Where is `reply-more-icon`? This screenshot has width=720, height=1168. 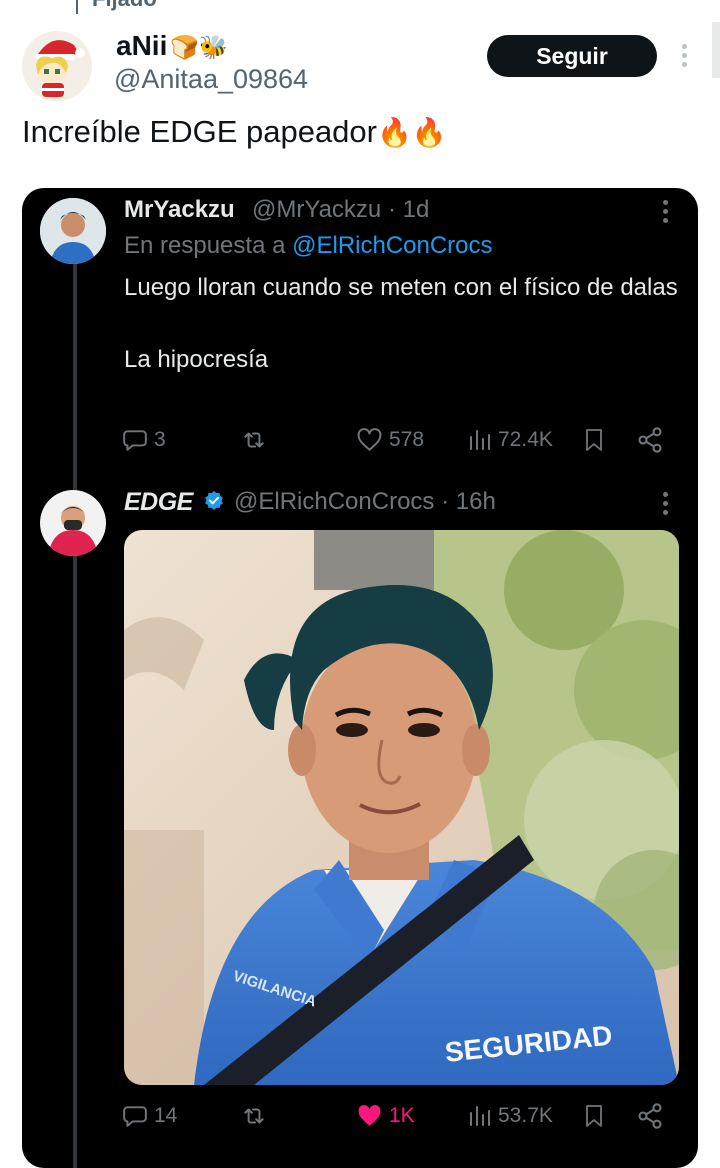 reply-more-icon is located at coordinates (665, 211).